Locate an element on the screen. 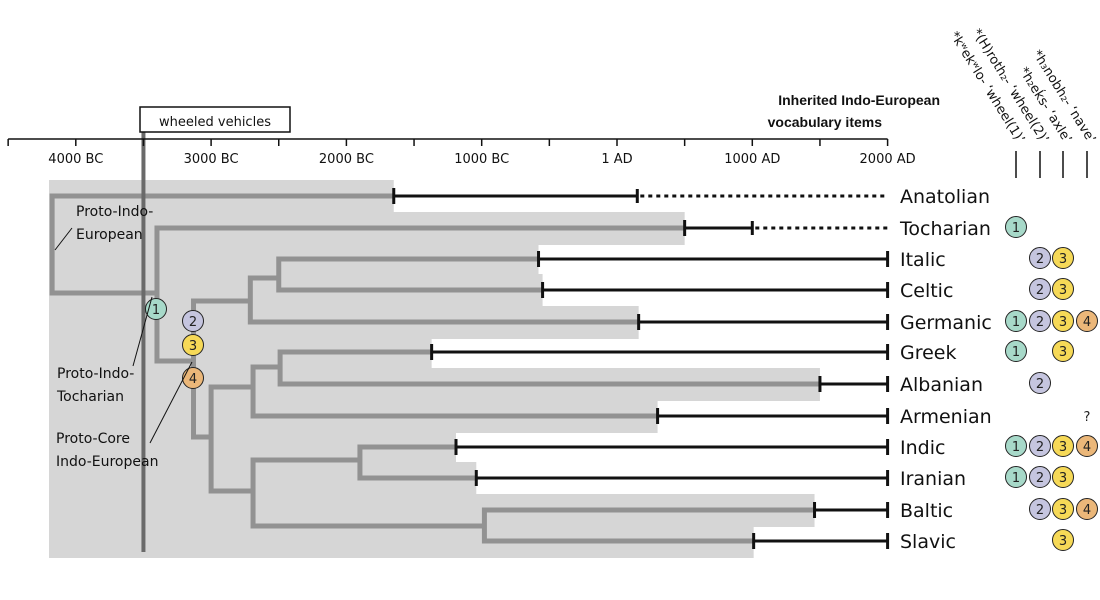  axis-tick-label: 1000 BC is located at coordinates (481, 159).